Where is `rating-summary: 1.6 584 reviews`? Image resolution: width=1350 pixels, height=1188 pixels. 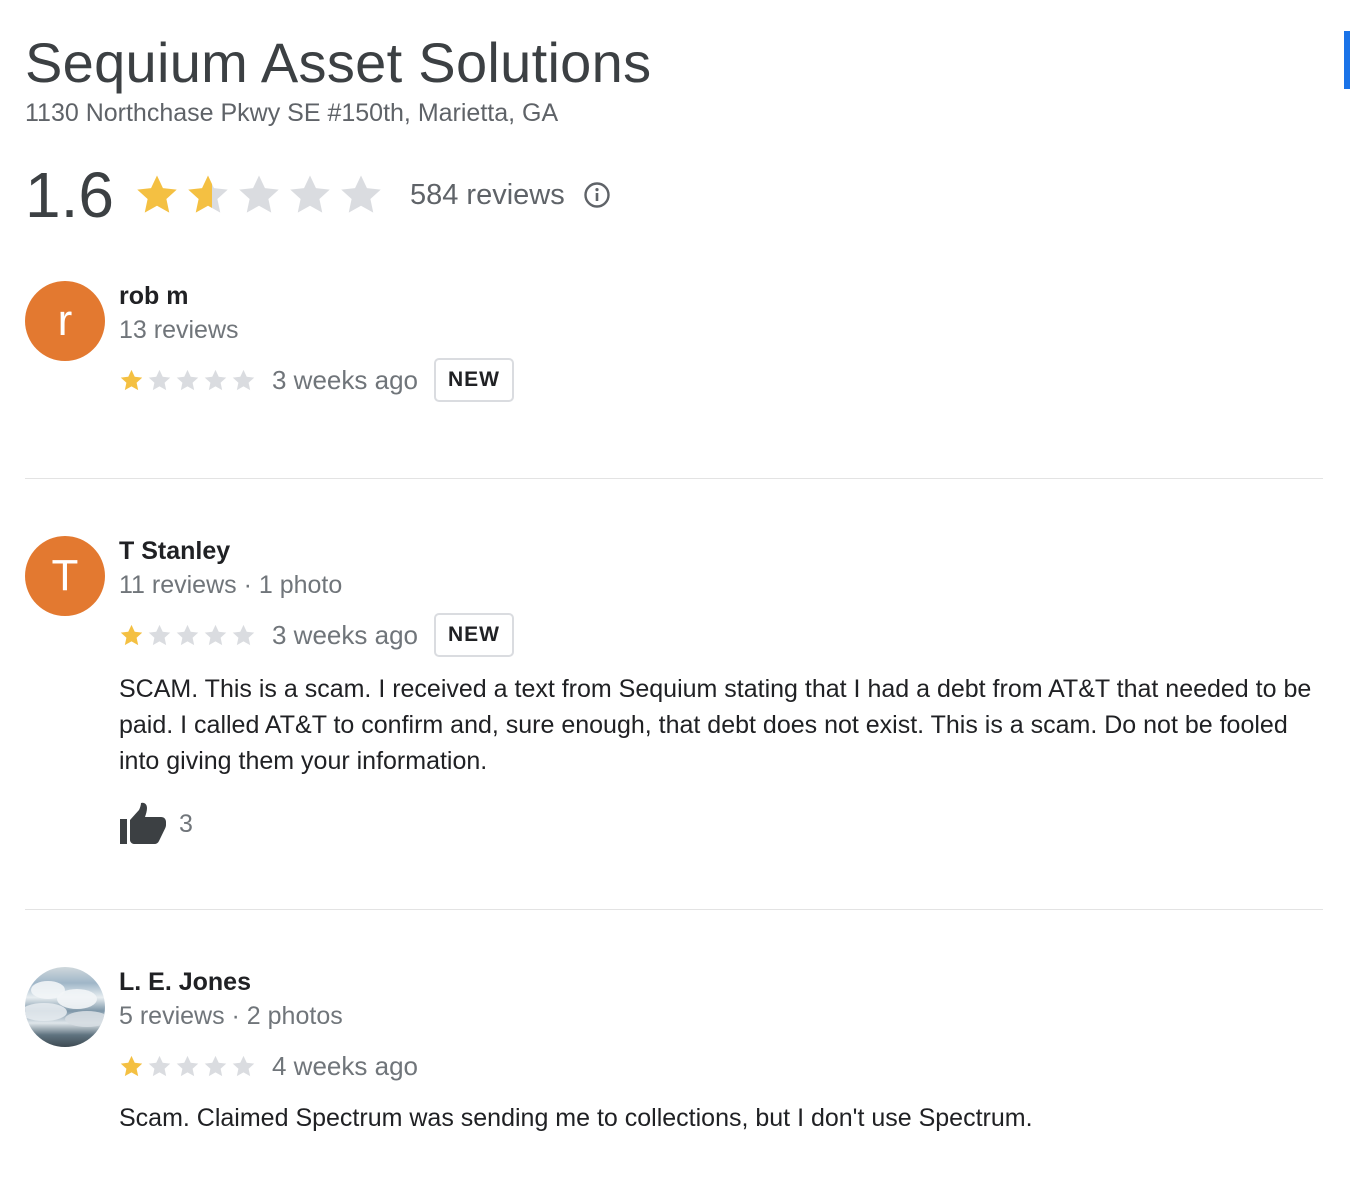
rating-summary: 1.6 584 reviews is located at coordinates (318, 195).